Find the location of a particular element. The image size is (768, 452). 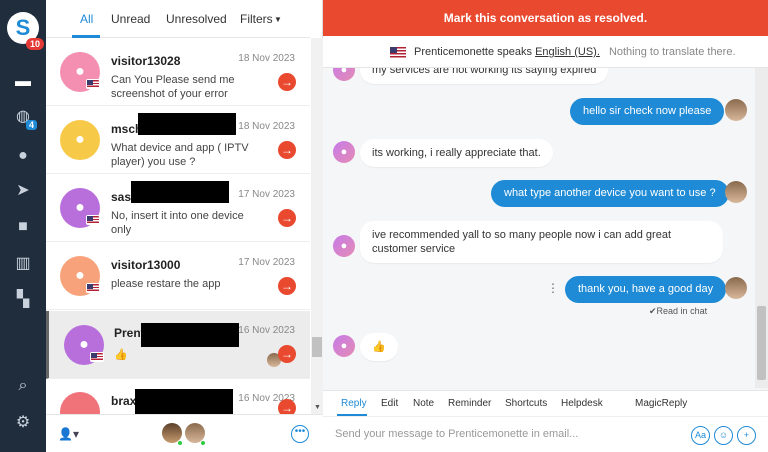

left-nav: S 10 ▬ ◍ 4 ● ➤ ■ ▥ ▚ ⌕ ⚙ is located at coordinates (23, 226).